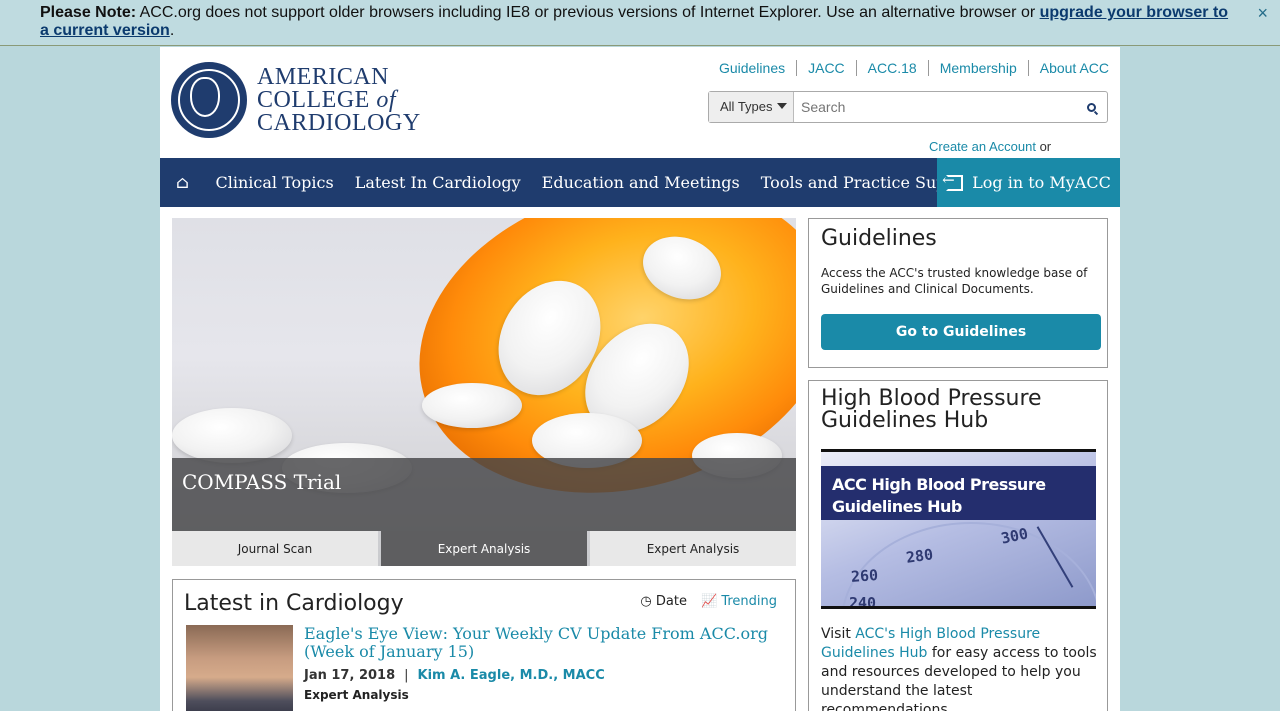 This screenshot has width=1280, height=711. I want to click on sign-in-icon, so click(953, 181).